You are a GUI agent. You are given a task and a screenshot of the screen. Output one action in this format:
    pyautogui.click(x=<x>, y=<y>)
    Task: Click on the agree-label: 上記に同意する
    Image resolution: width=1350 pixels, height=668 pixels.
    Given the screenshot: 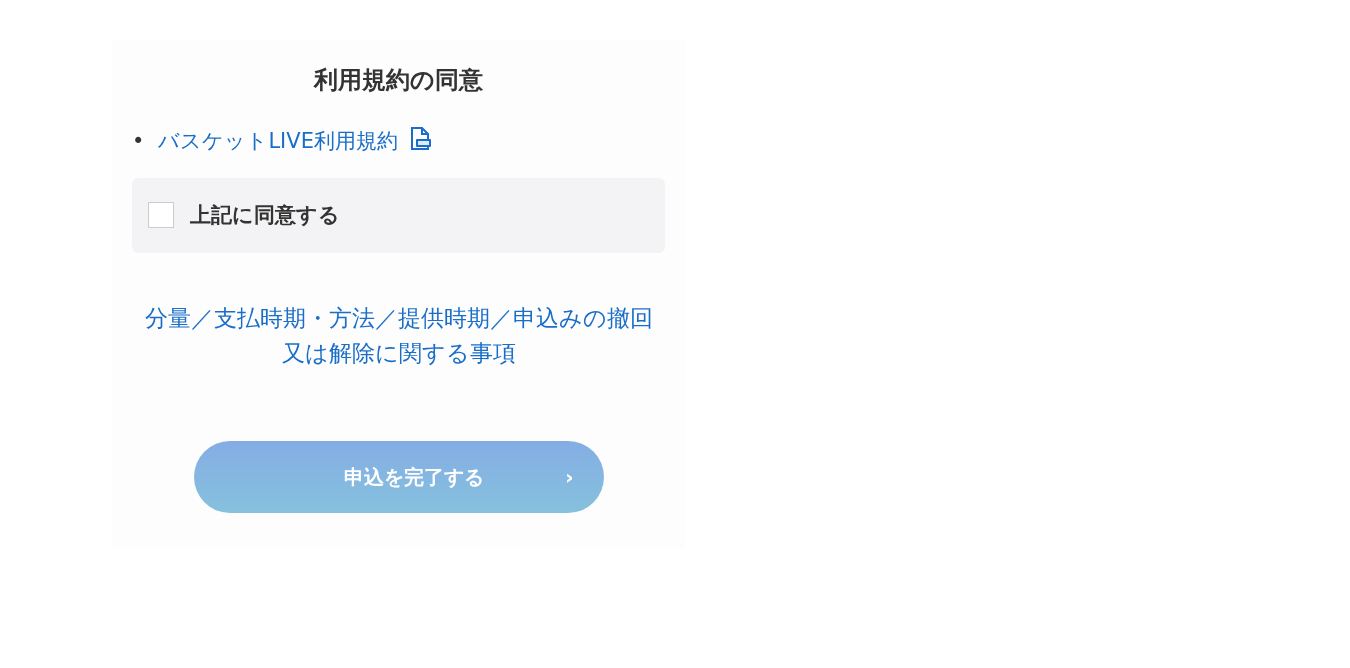 What is the action you would take?
    pyautogui.click(x=265, y=215)
    